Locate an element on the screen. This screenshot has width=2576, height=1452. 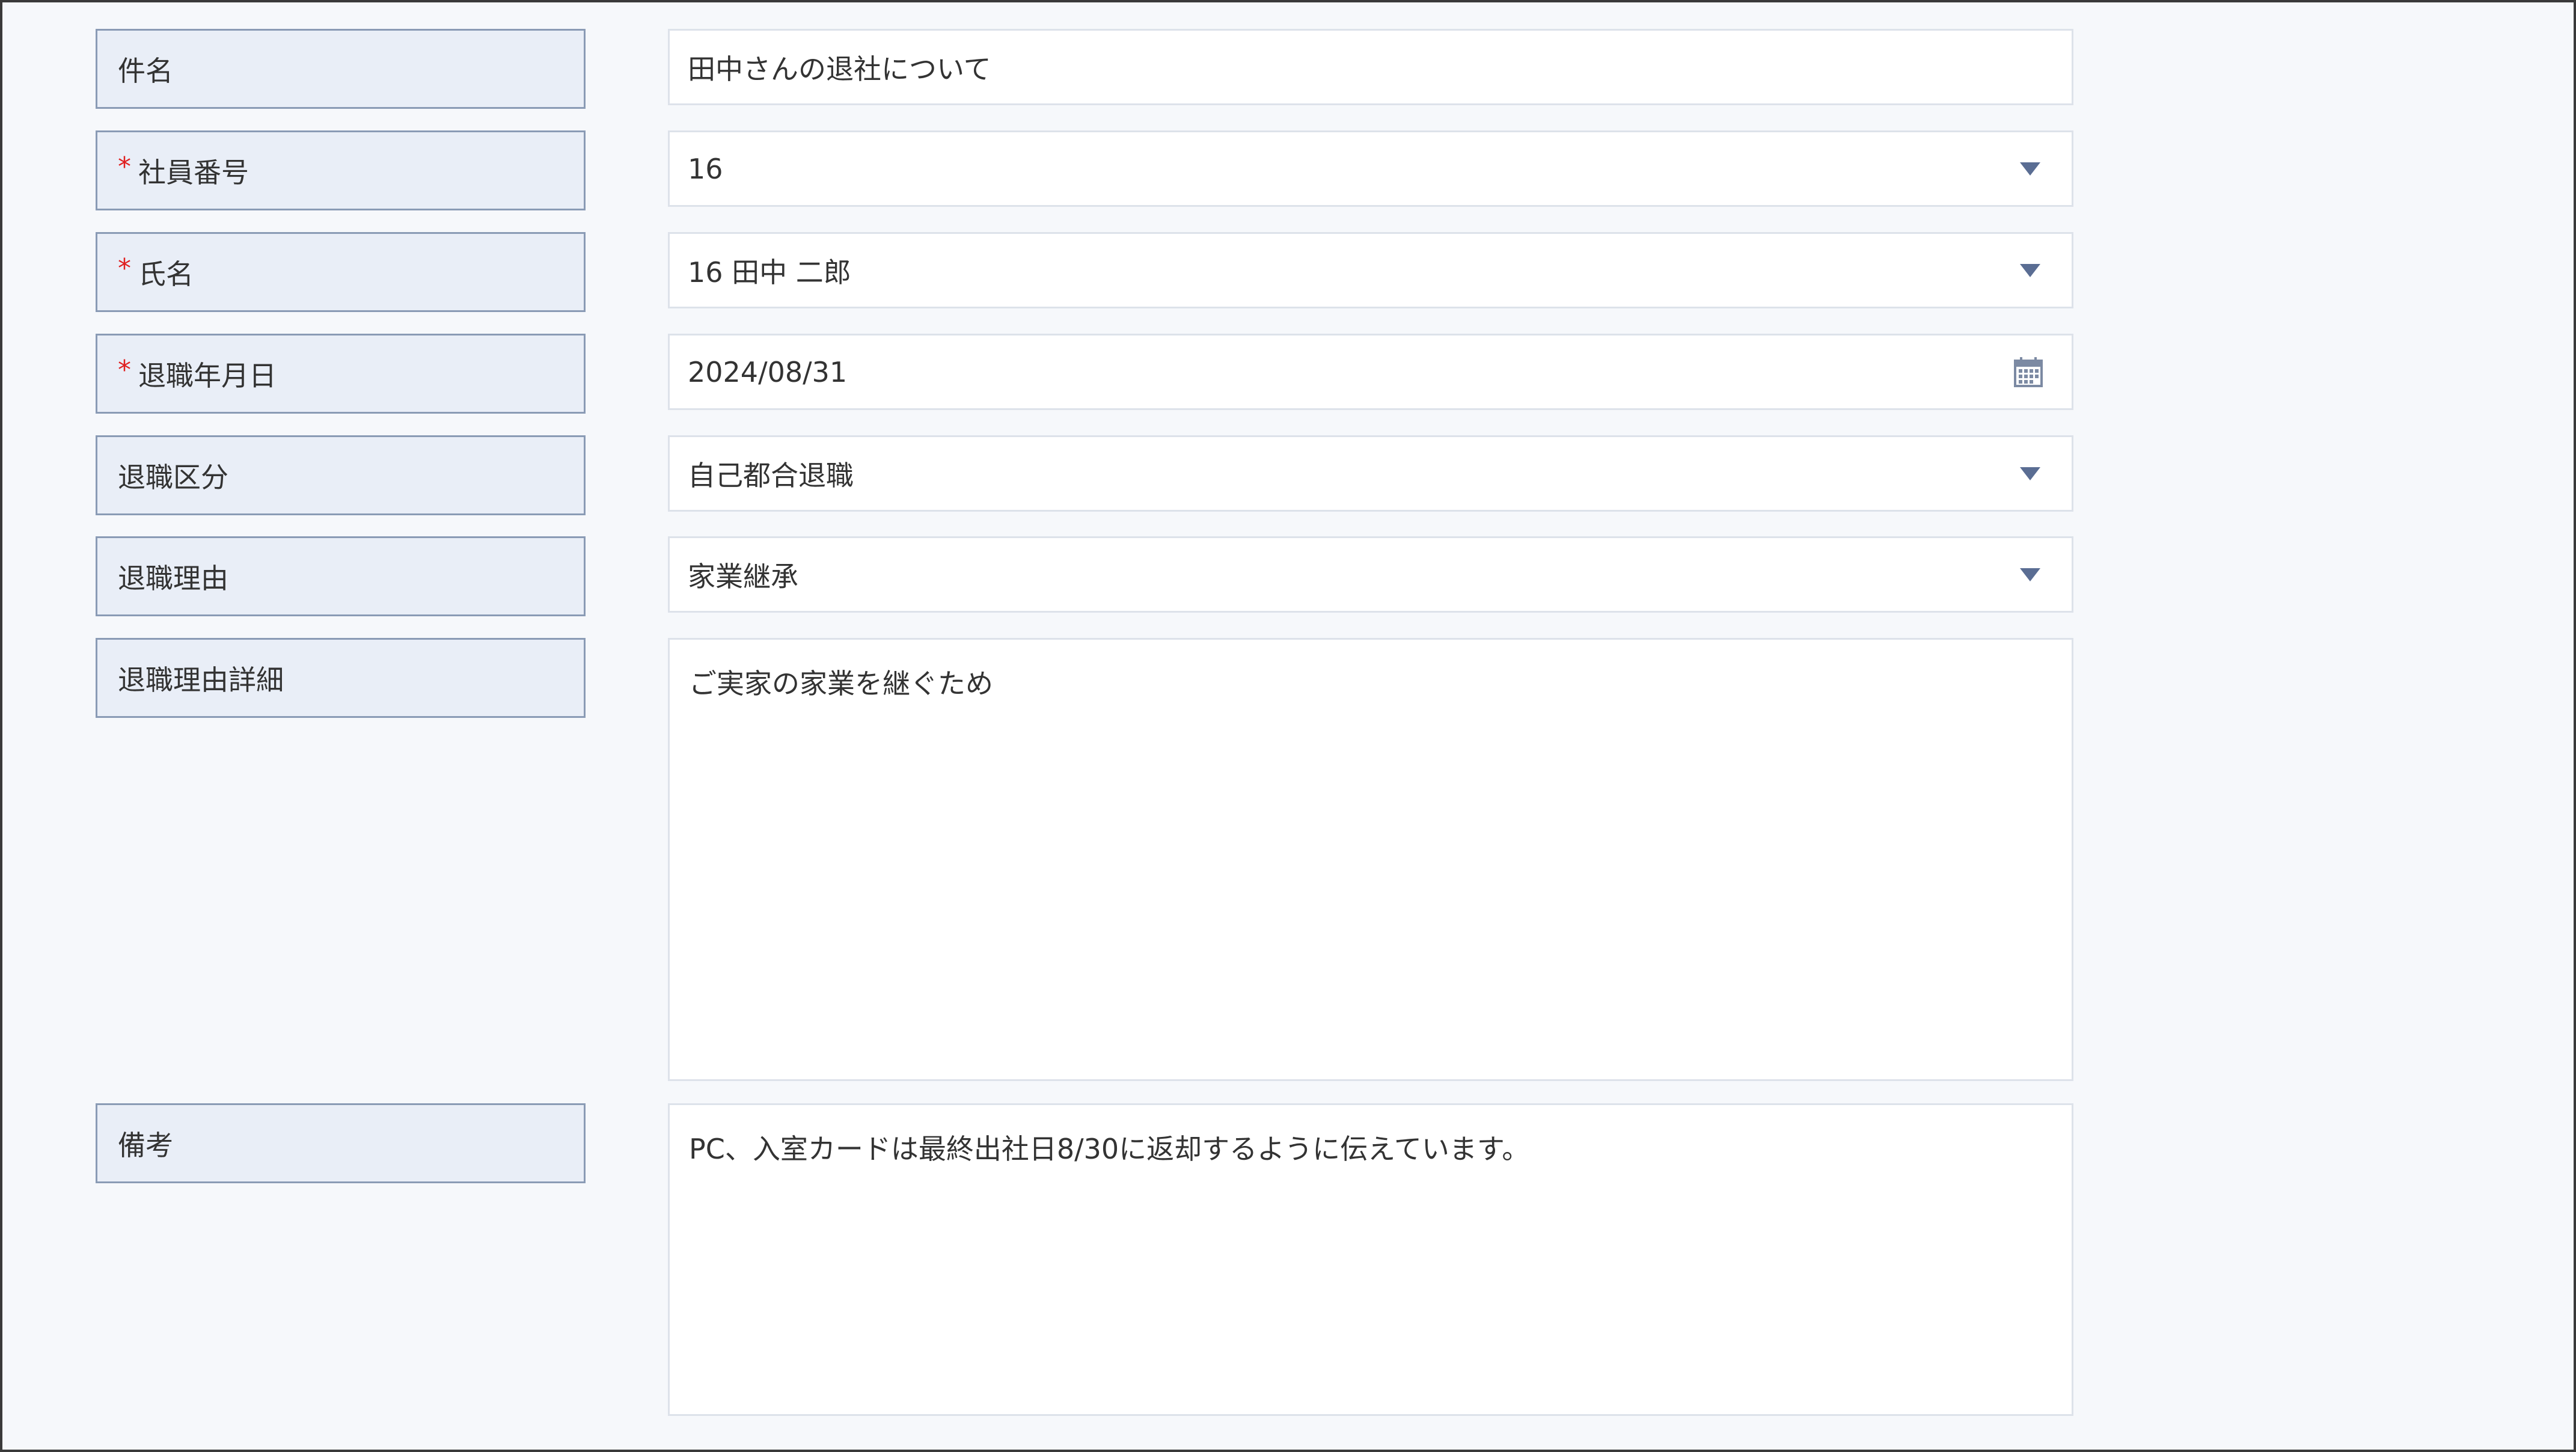
retirement-date-value: 2024/08/31 is located at coordinates (768, 371).